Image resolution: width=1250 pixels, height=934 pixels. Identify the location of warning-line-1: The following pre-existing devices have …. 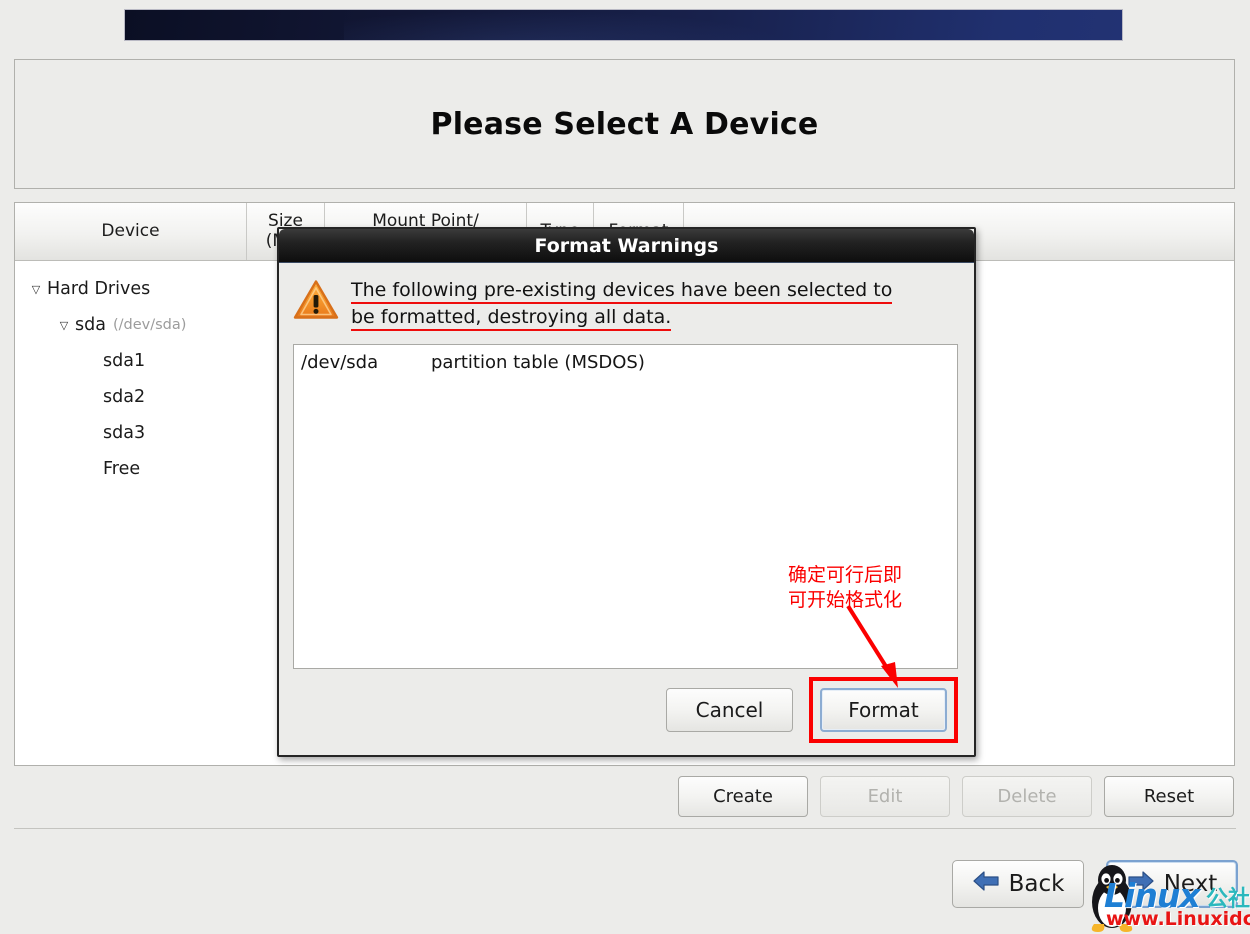
(622, 291).